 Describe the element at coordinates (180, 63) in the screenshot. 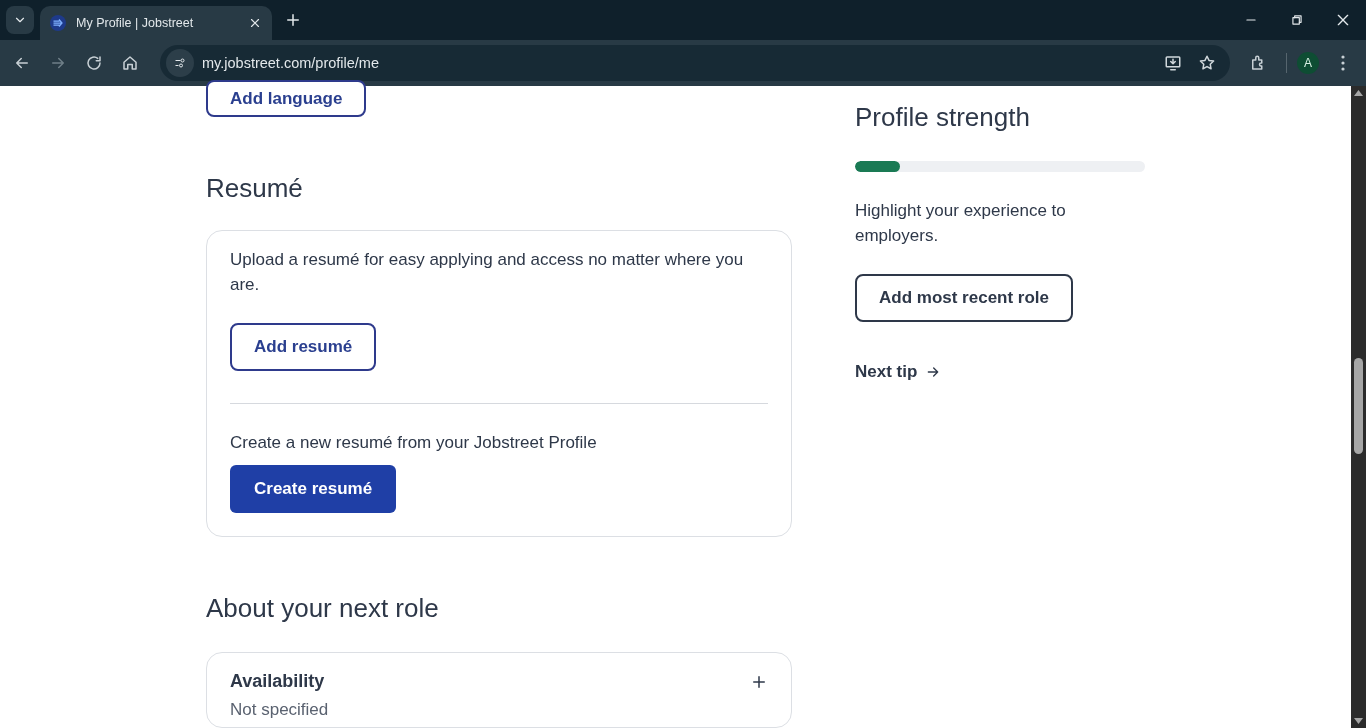

I see `site-settings-icon` at that location.